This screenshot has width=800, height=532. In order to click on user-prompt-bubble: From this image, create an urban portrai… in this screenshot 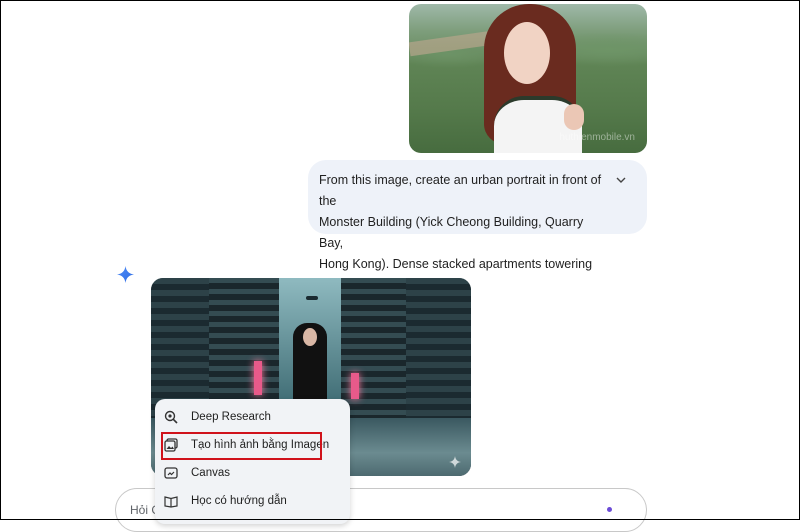, I will do `click(477, 226)`.